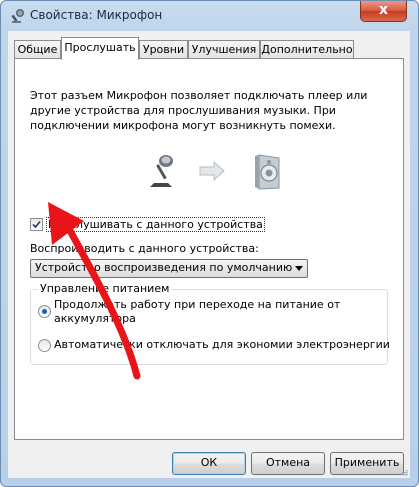 The width and height of the screenshot is (419, 487). I want to click on radio-auto-disable, so click(44, 345).